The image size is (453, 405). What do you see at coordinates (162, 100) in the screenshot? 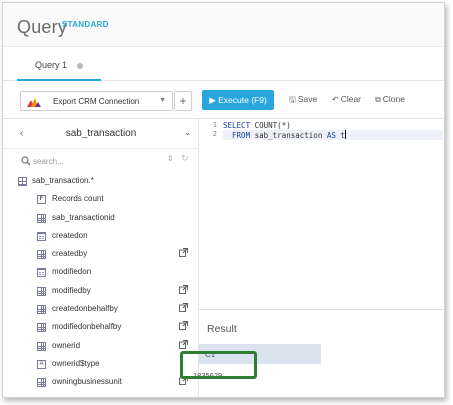
I see `chevron-down-icon: ▼` at bounding box center [162, 100].